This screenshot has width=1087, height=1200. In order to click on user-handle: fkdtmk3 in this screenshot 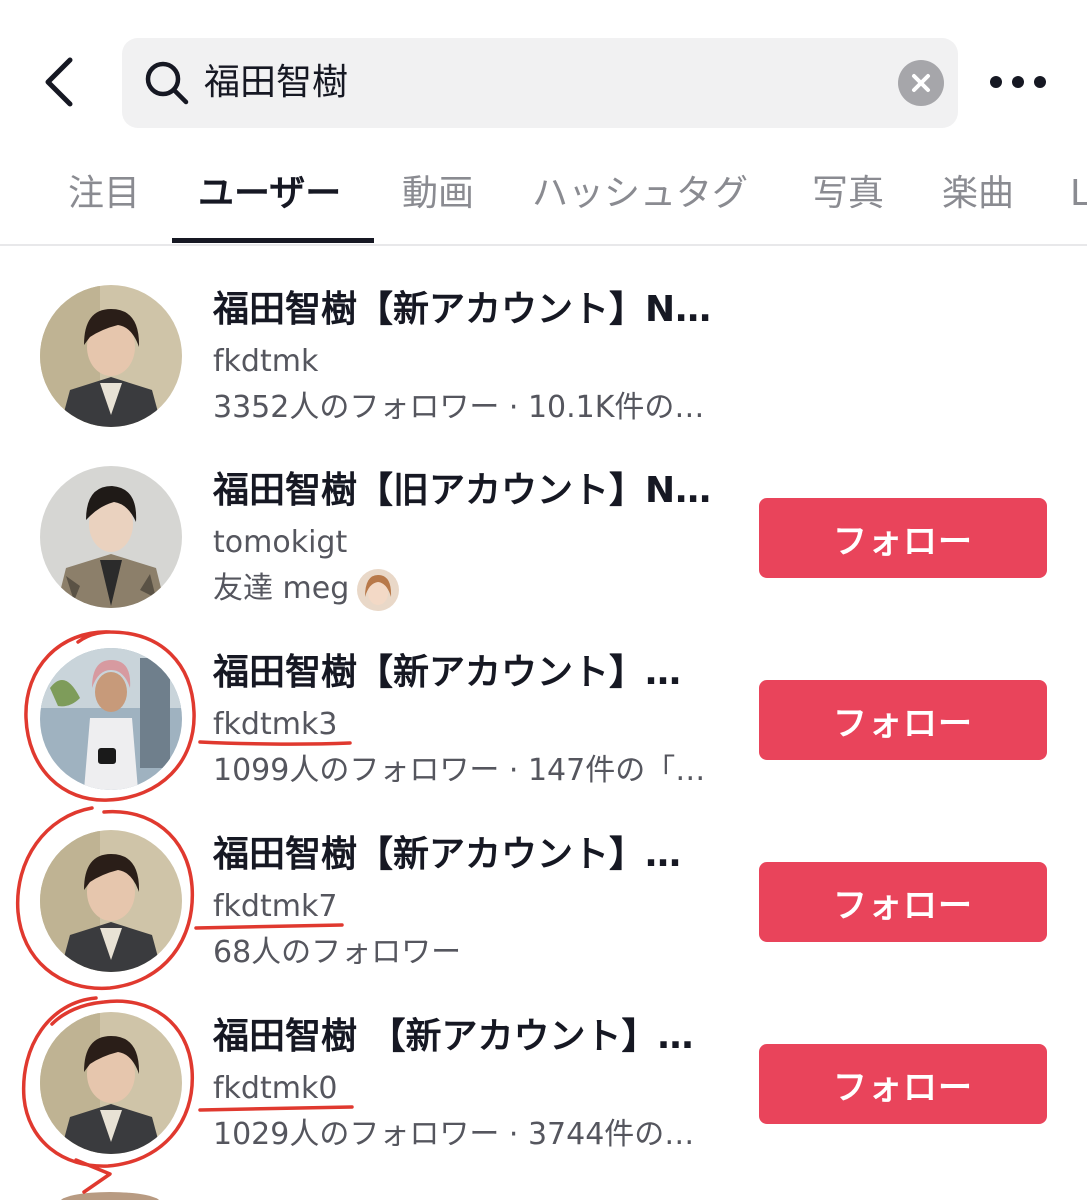, I will do `click(275, 724)`.